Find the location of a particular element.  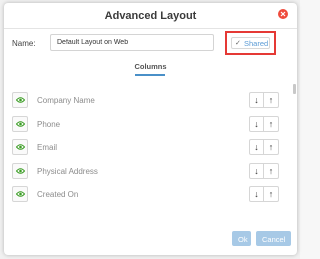

close-button is located at coordinates (283, 14).